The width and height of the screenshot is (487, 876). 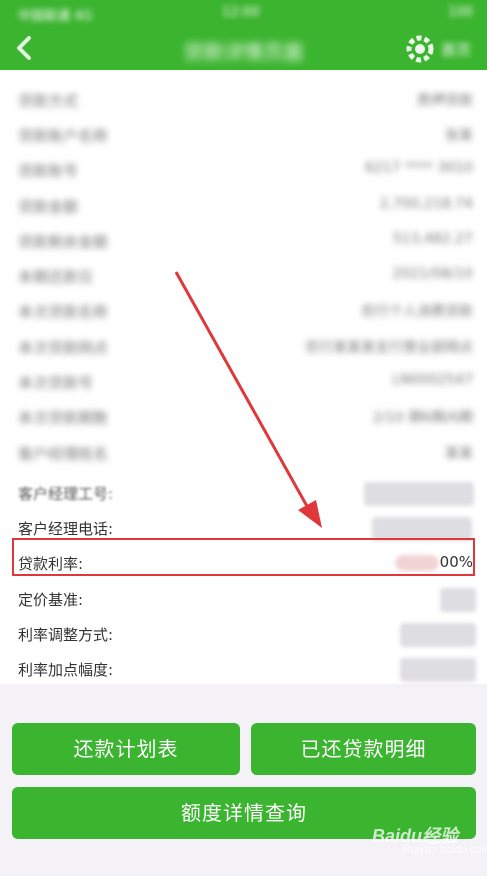 What do you see at coordinates (66, 670) in the screenshot?
I see `row-label: 利率加点幅度:` at bounding box center [66, 670].